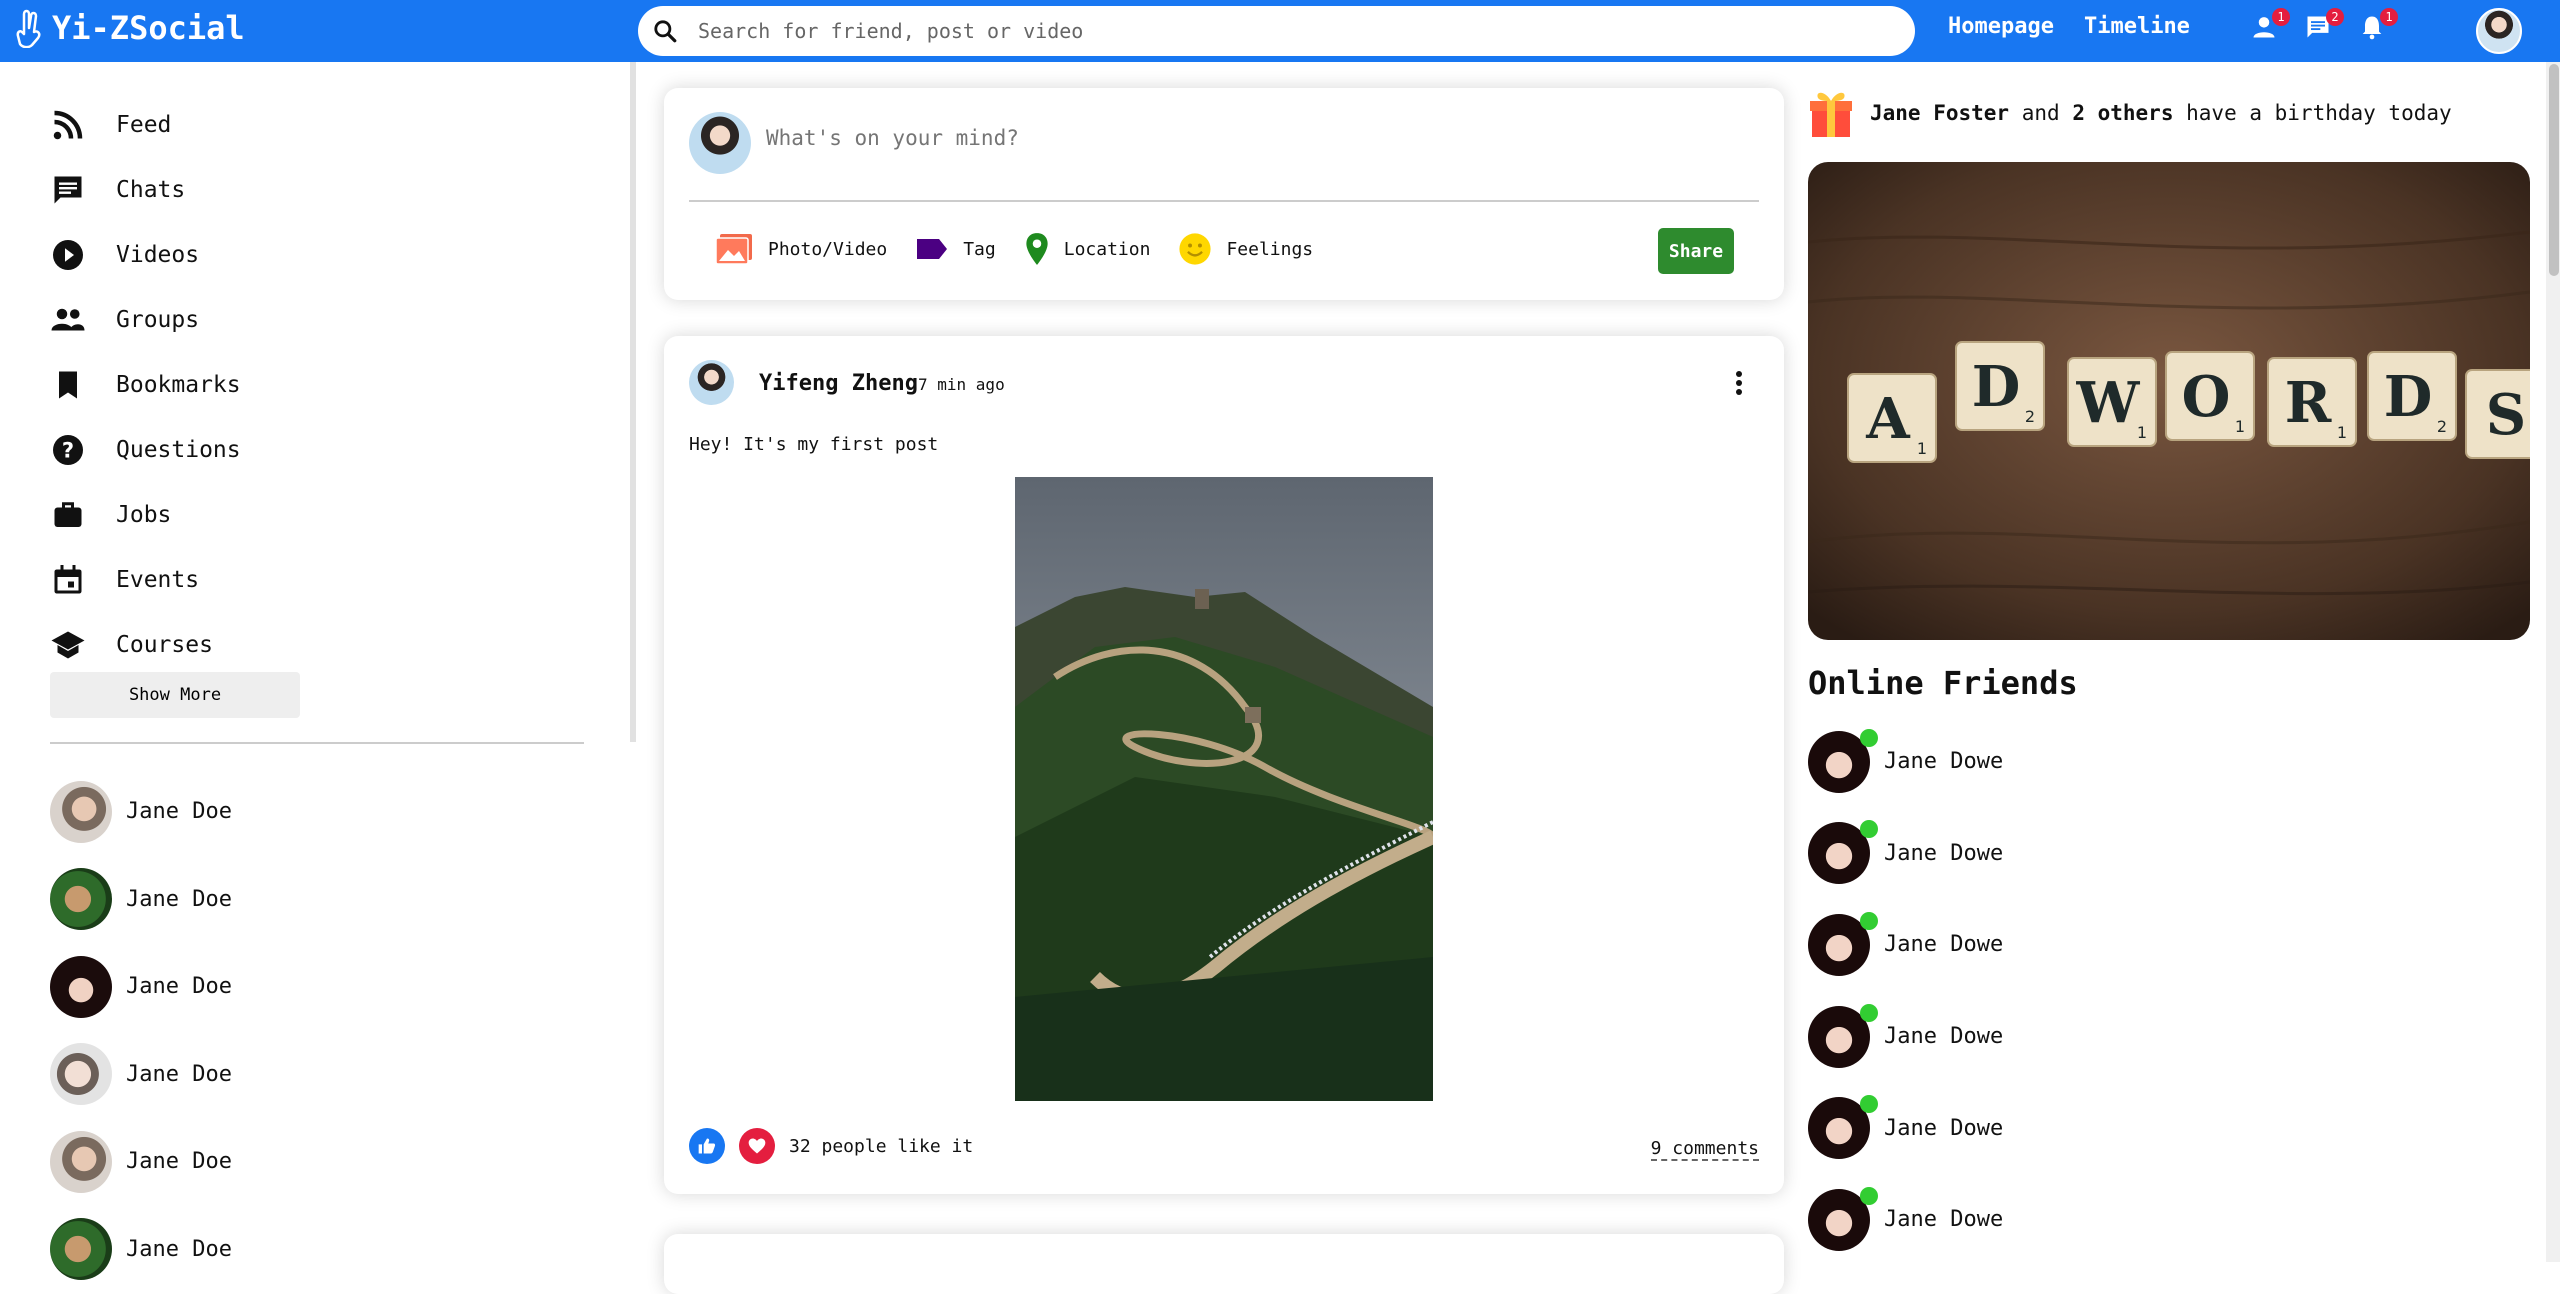 This screenshot has height=1294, width=2560. Describe the element at coordinates (1739, 383) in the screenshot. I see `more-vert-icon` at that location.